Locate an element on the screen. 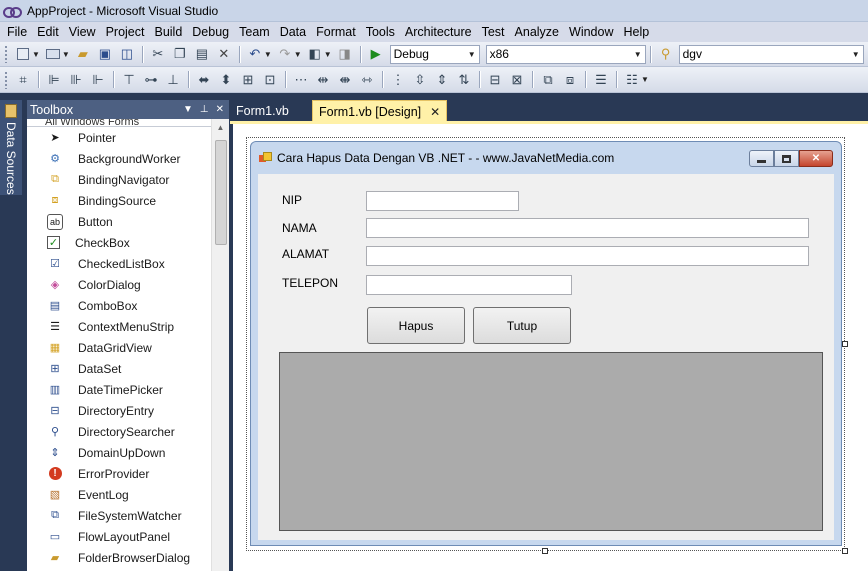 This screenshot has width=868, height=571. center-vertically-icon: ⊠ is located at coordinates (517, 80).